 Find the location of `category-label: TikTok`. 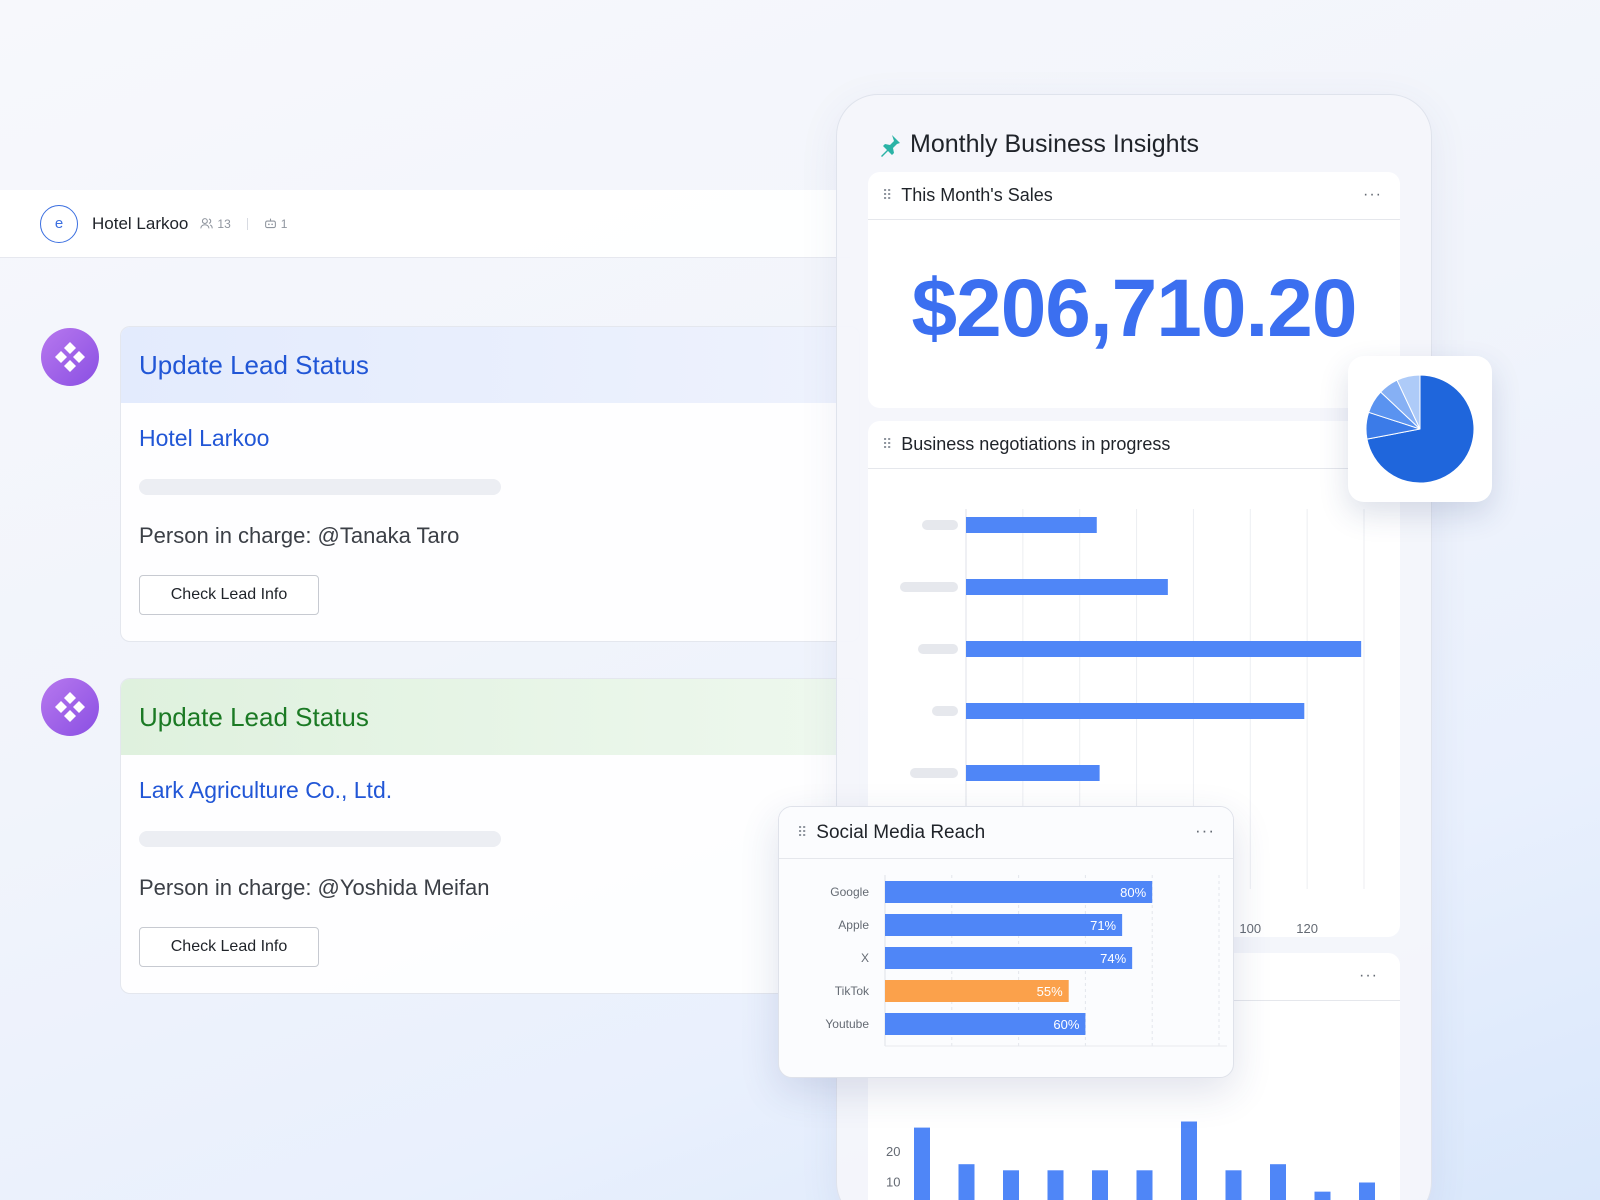

category-label: TikTok is located at coordinates (852, 991).